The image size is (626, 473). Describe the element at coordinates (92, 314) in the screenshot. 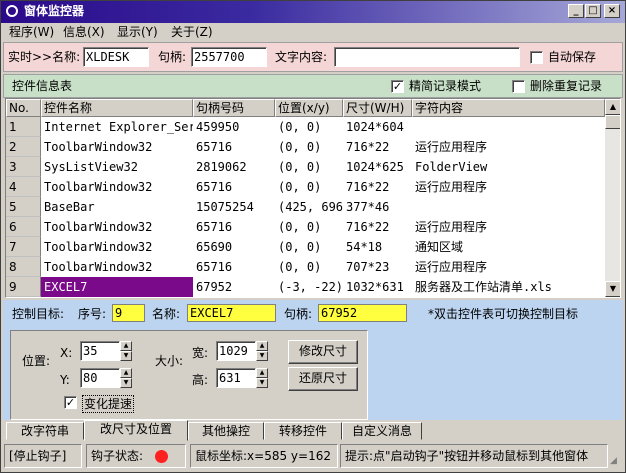

I see `target-index-label: 序号:` at that location.